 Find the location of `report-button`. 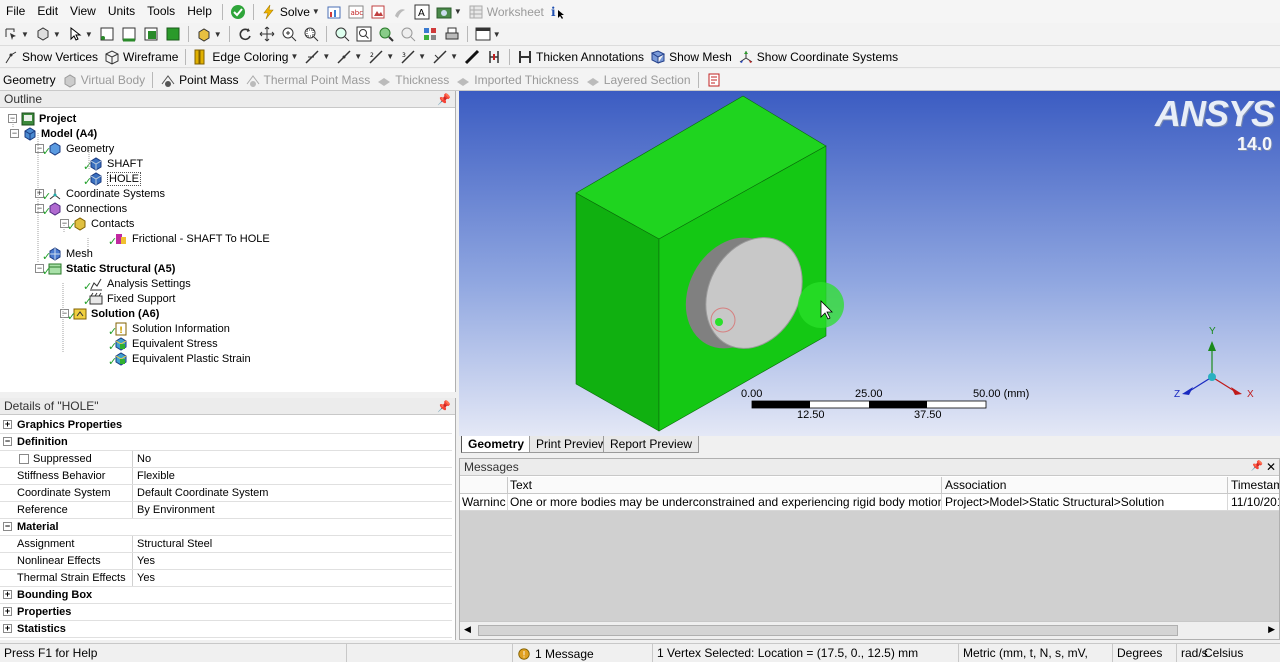

report-button is located at coordinates (714, 80).